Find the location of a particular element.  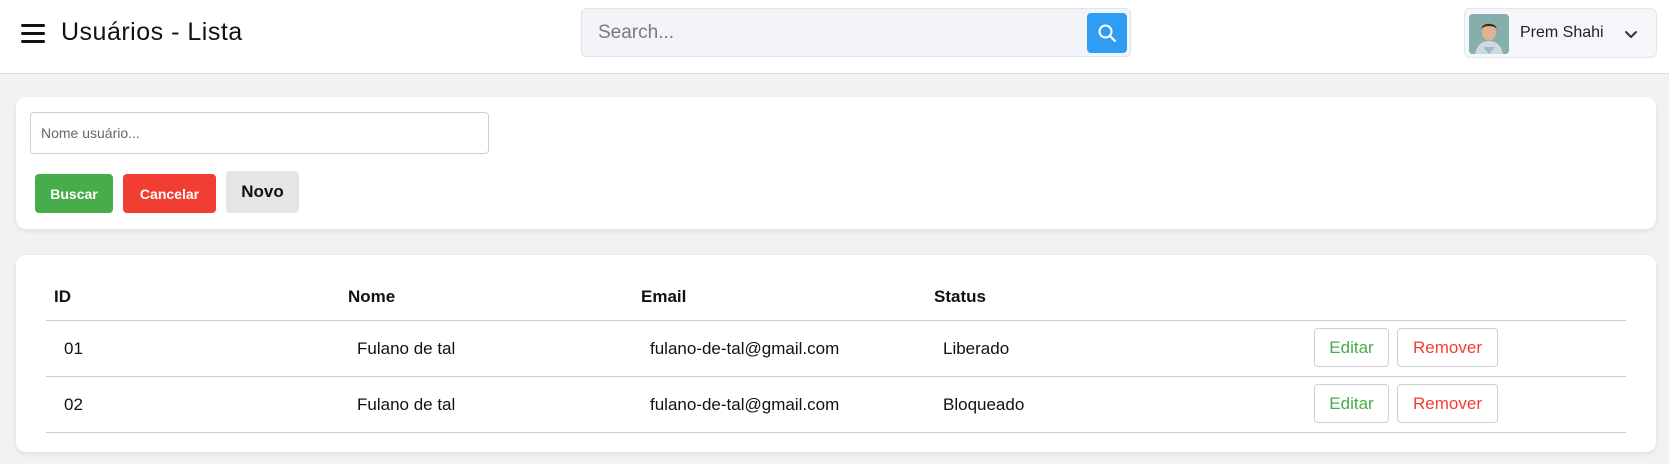

table-header: ID Nome Email Status is located at coordinates (836, 288).